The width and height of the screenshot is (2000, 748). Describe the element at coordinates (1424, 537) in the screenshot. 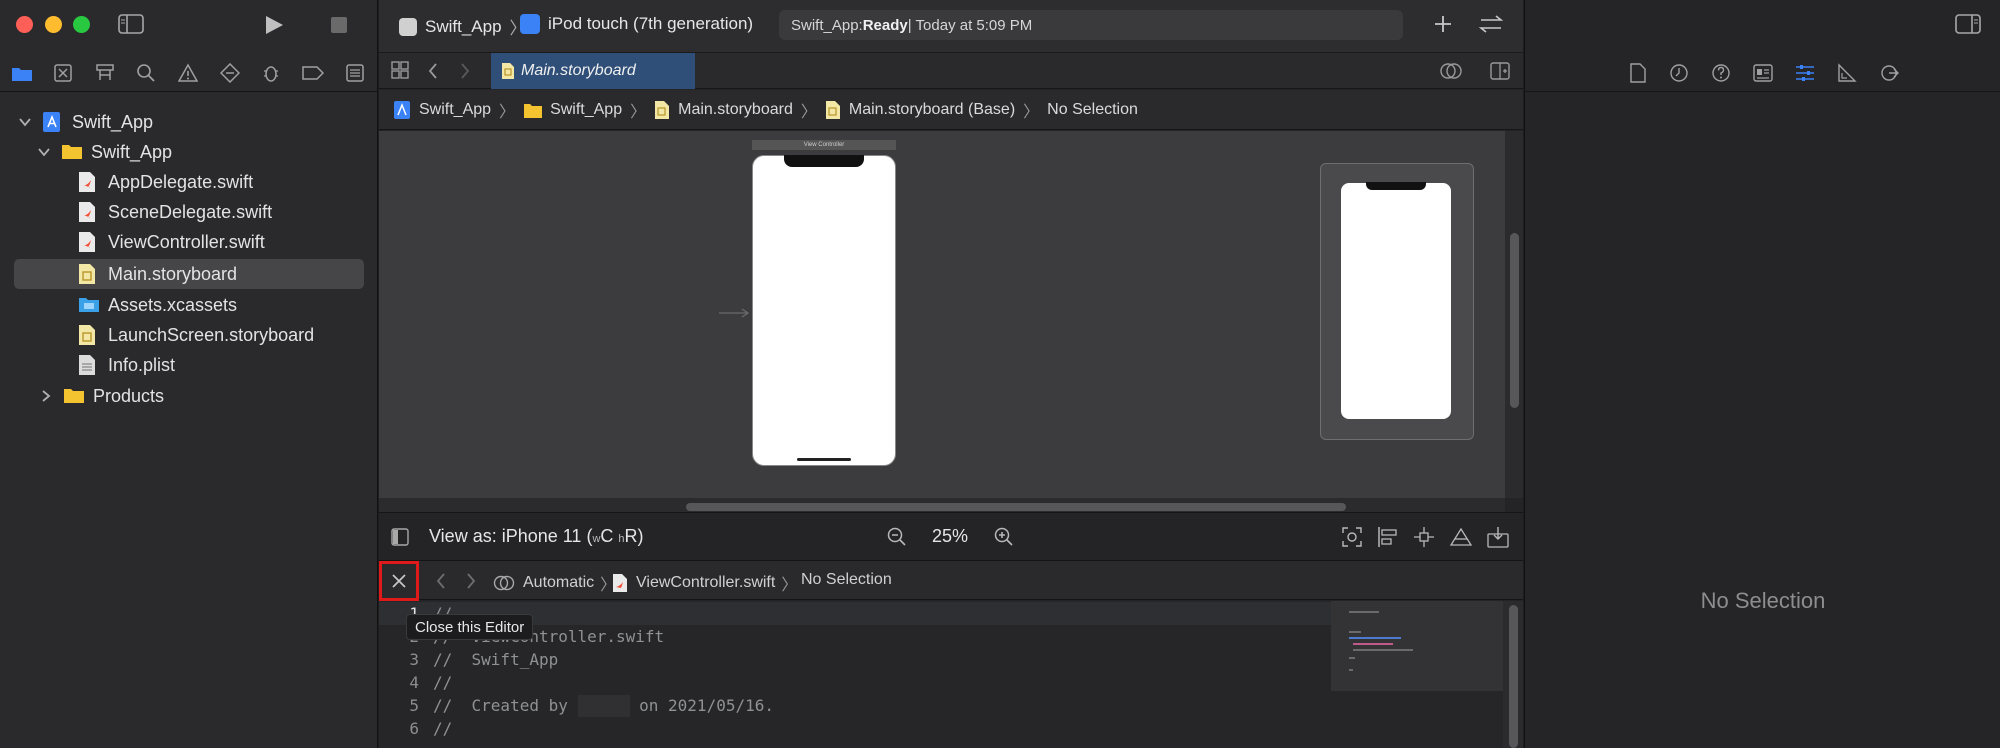

I see `add-constraints-icon` at that location.